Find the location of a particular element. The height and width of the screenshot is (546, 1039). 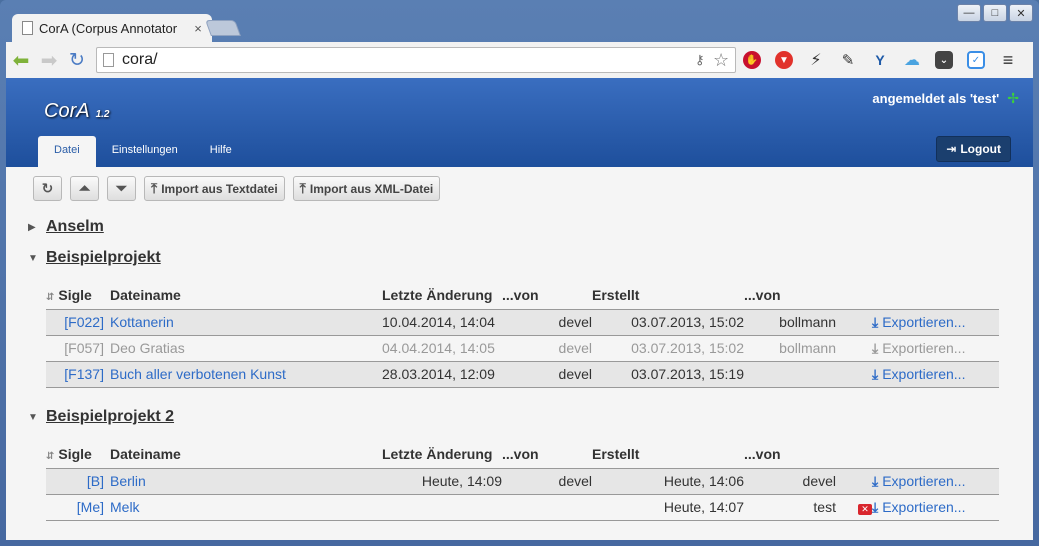

file-name: Melk is located at coordinates (246, 507).